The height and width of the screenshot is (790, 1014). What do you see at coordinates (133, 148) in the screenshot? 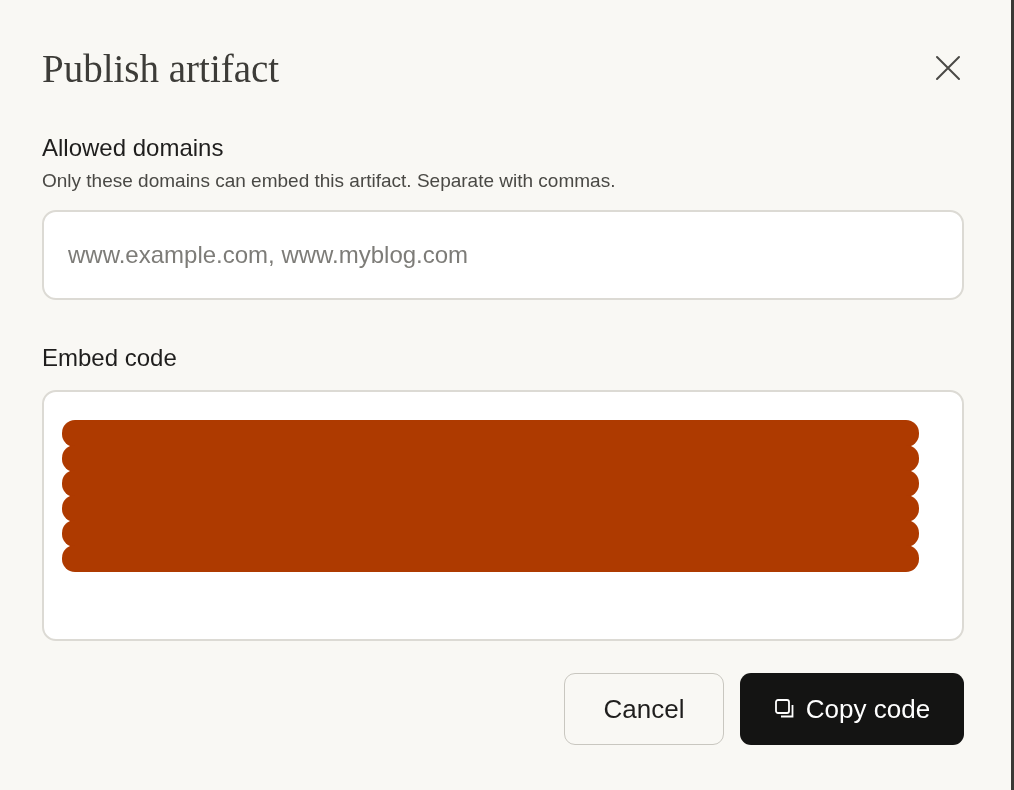
I see `field-label: Allowed domains` at bounding box center [133, 148].